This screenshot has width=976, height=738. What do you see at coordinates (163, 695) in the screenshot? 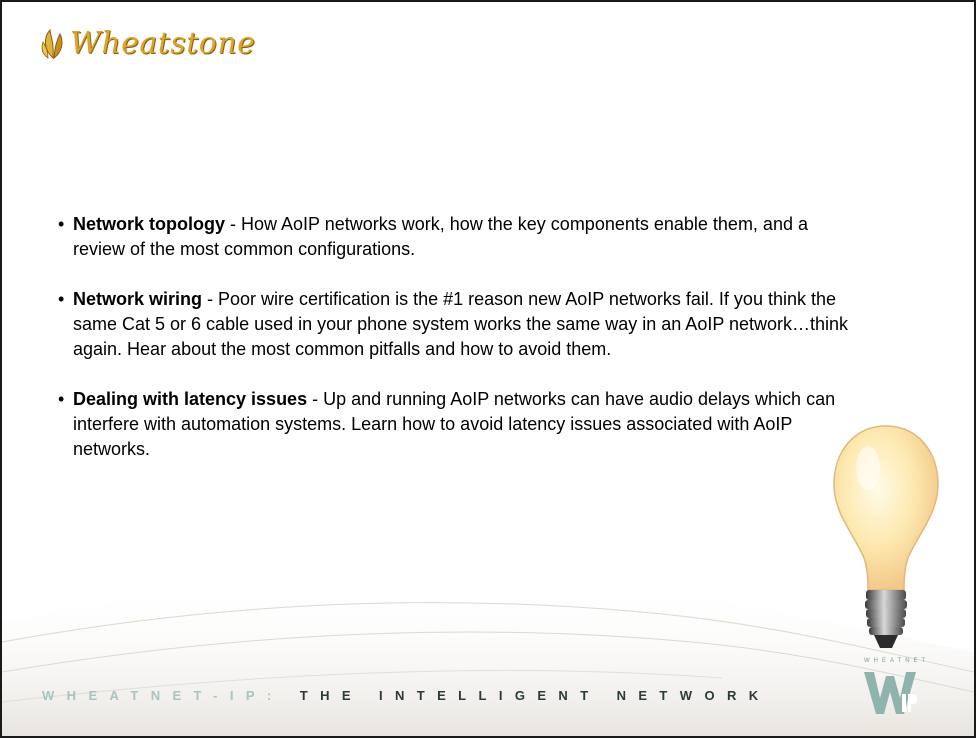
I see `tagline-brand: WHEATNET-IP:` at bounding box center [163, 695].